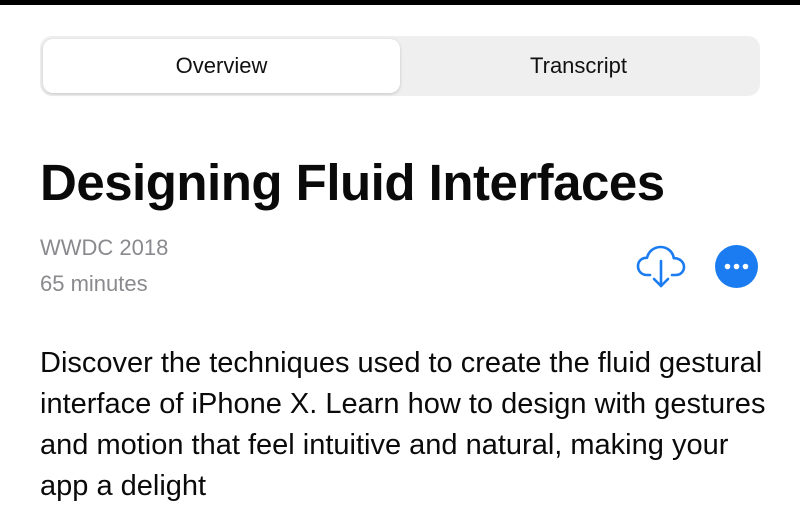 The width and height of the screenshot is (800, 507). What do you see at coordinates (221, 66) in the screenshot?
I see `tab-overview: Overview` at bounding box center [221, 66].